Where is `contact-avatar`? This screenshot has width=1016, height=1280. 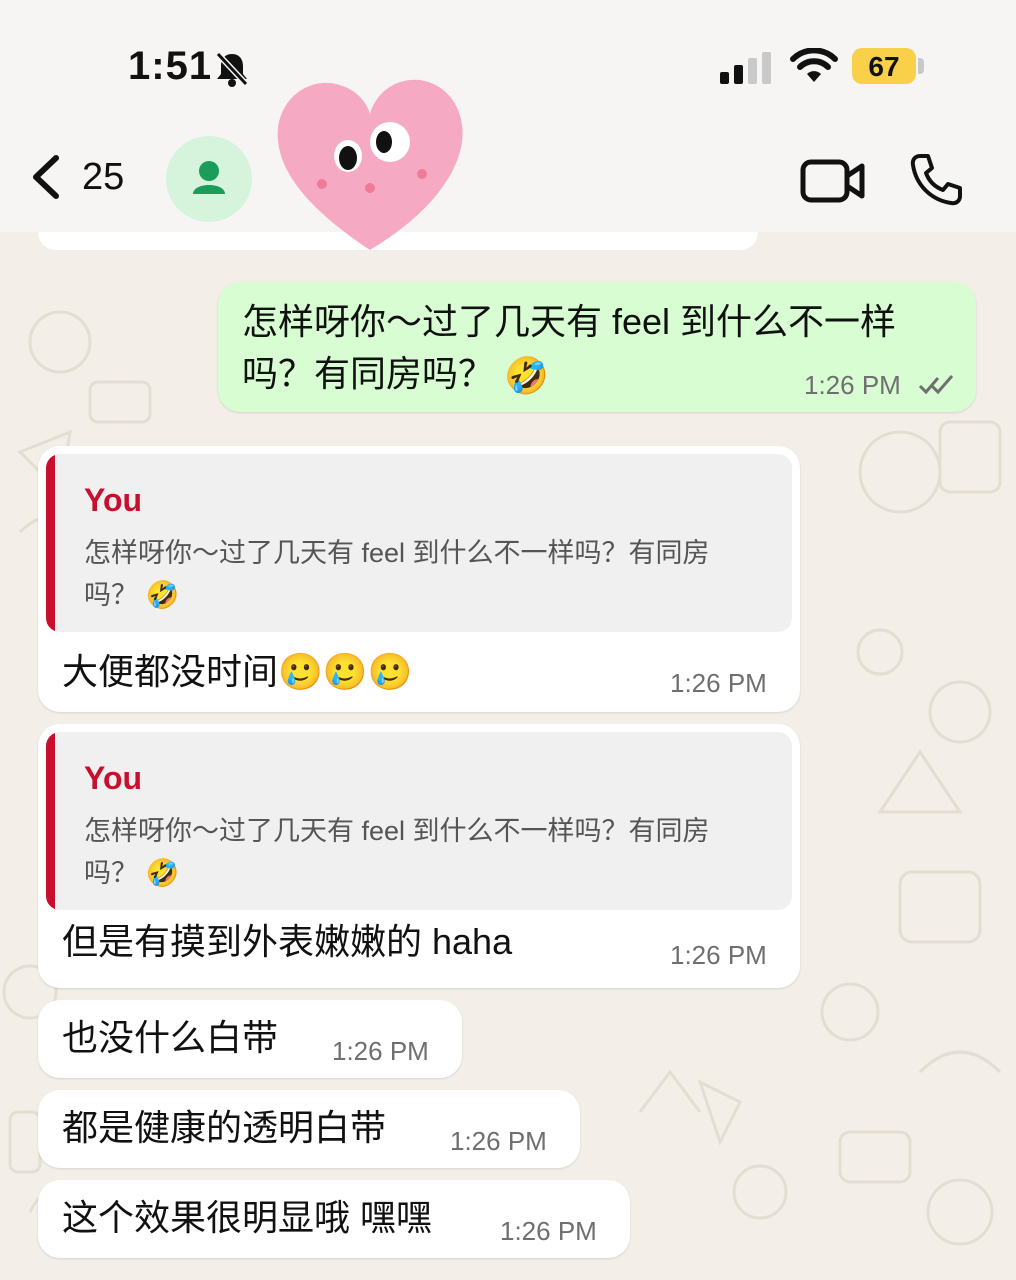 contact-avatar is located at coordinates (209, 179).